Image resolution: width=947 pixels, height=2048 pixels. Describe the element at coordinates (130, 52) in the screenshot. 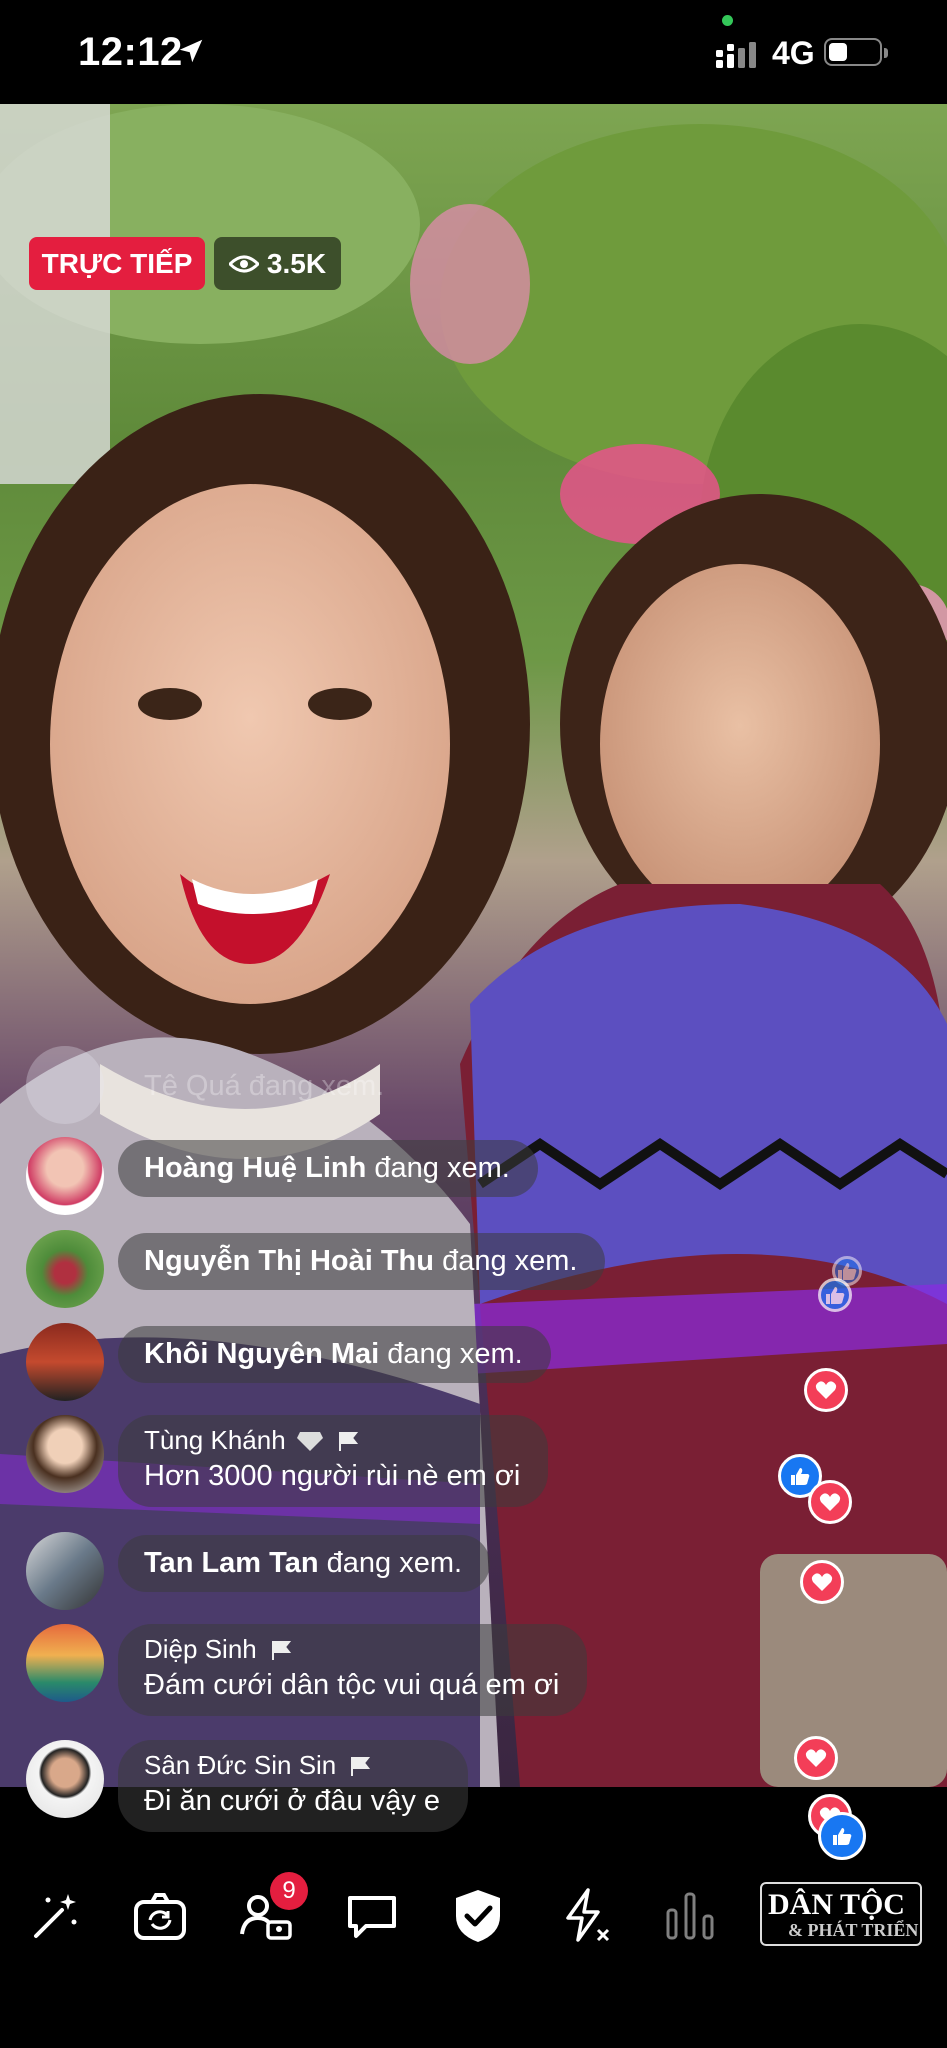

I see `clock: 12:12` at that location.